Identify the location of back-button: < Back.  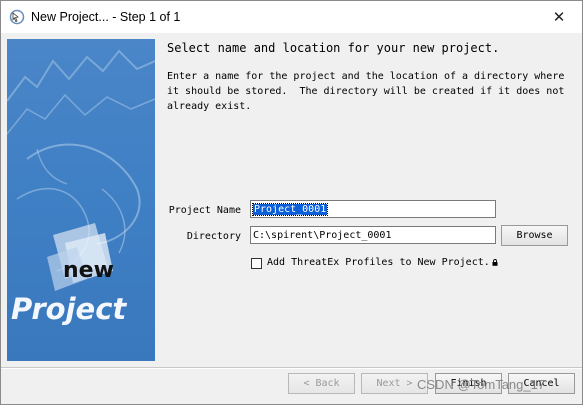
(321, 383).